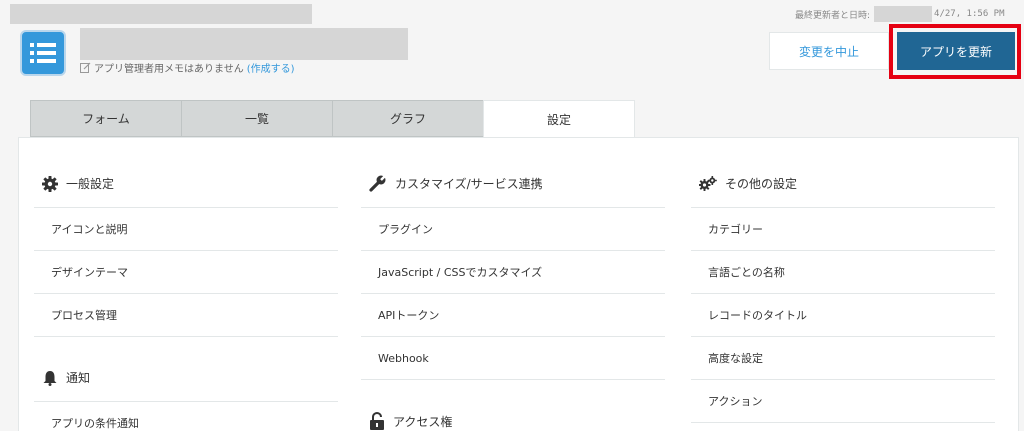 This screenshot has width=1024, height=431. I want to click on list-icon, so click(43, 53).